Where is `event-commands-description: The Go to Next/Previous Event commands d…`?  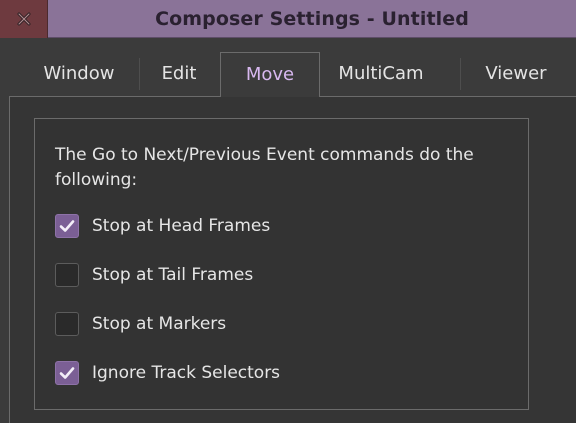
event-commands-description: The Go to Next/Previous Event commands d… is located at coordinates (264, 167).